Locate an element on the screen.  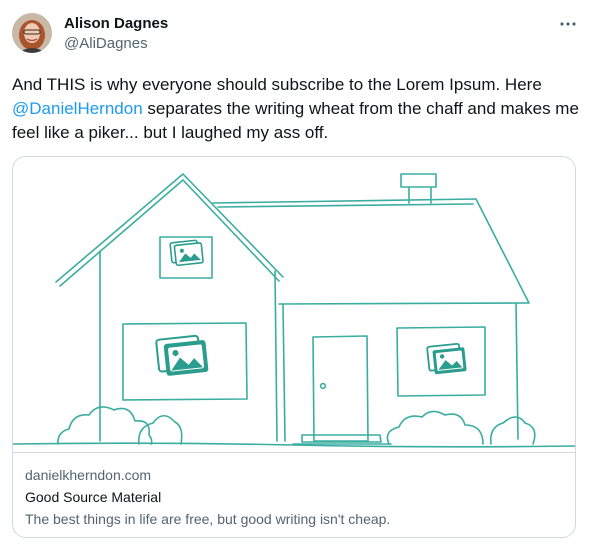
avatar-image is located at coordinates (32, 33).